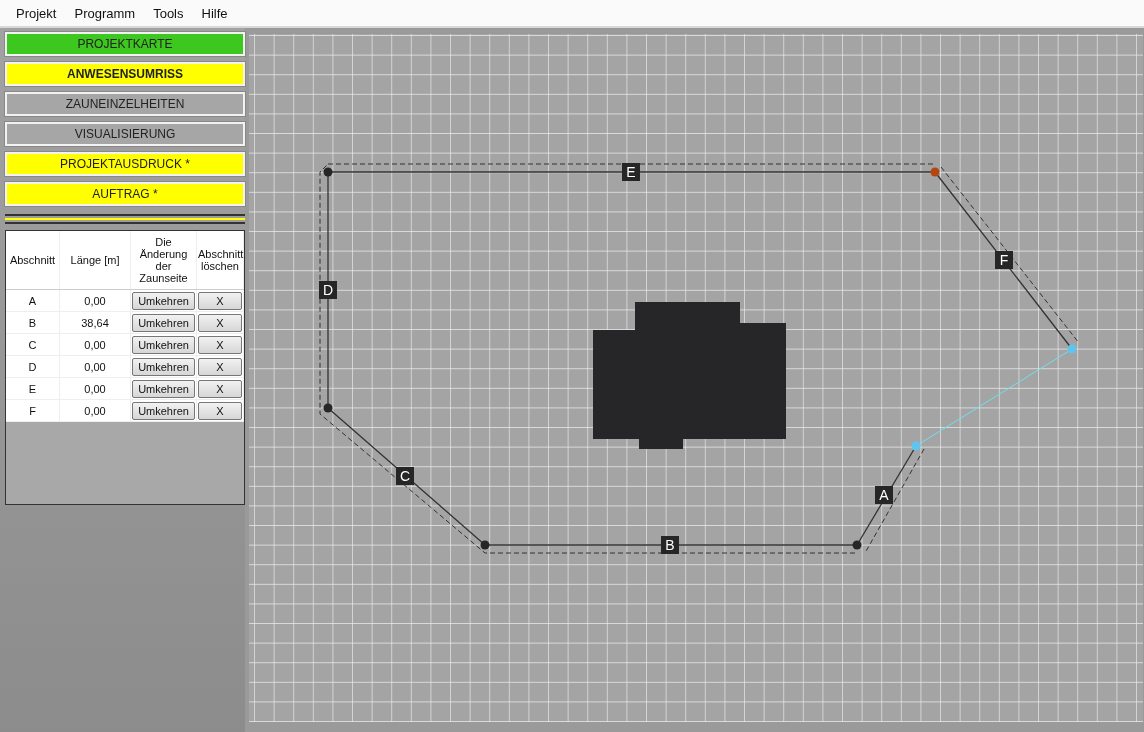 The width and height of the screenshot is (1144, 732). What do you see at coordinates (36, 13) in the screenshot?
I see `menu-item: Projekt` at bounding box center [36, 13].